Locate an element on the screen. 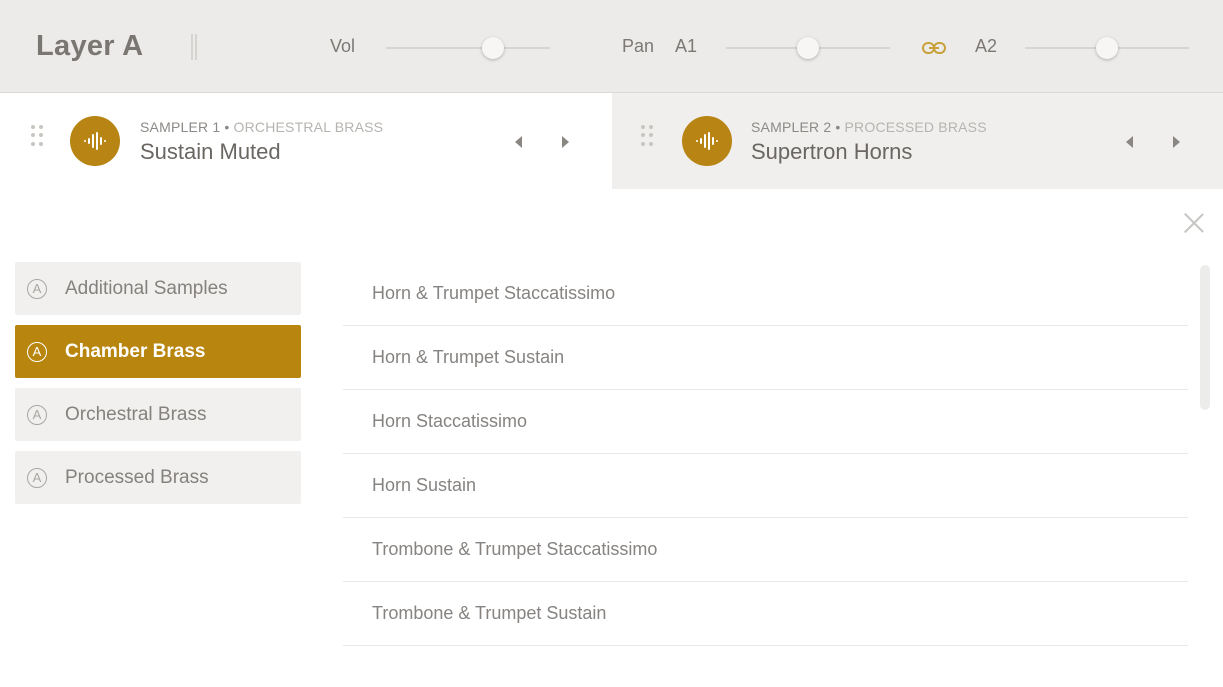  a2-pan-slider is located at coordinates (1107, 48).